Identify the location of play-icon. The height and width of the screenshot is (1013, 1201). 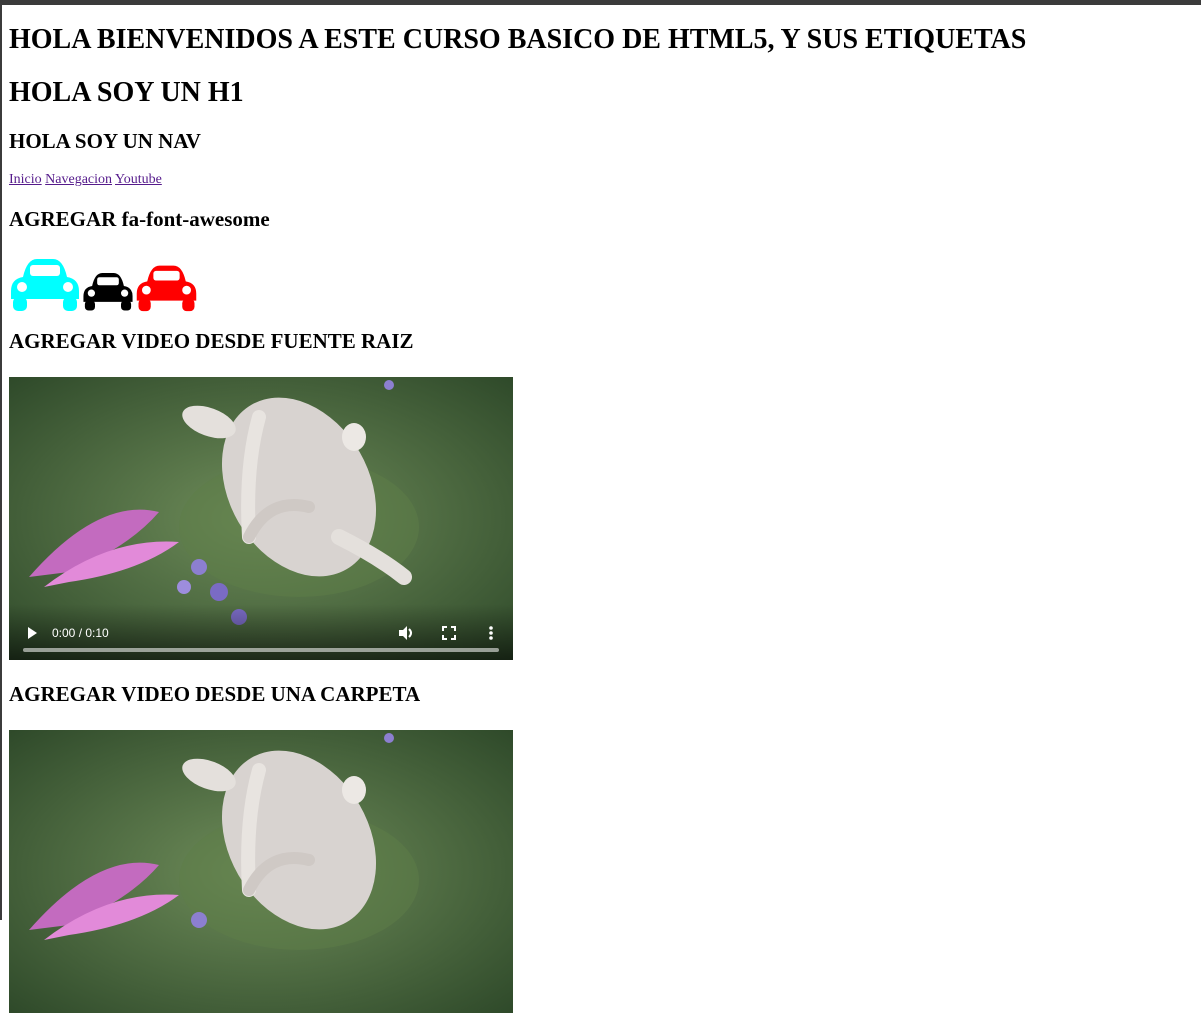
(32, 633).